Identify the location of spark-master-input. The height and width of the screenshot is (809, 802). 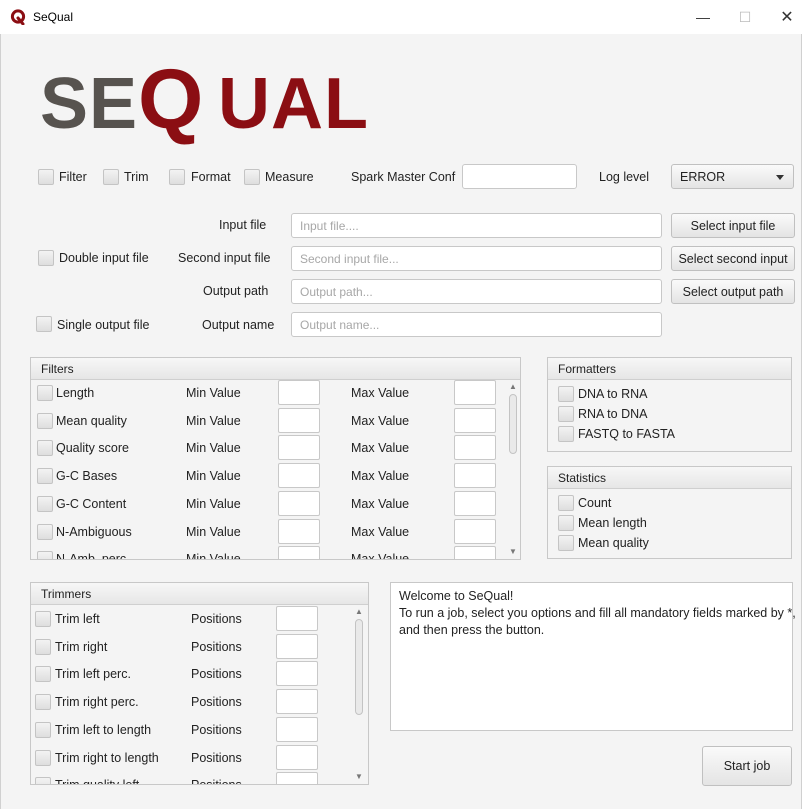
(519, 176).